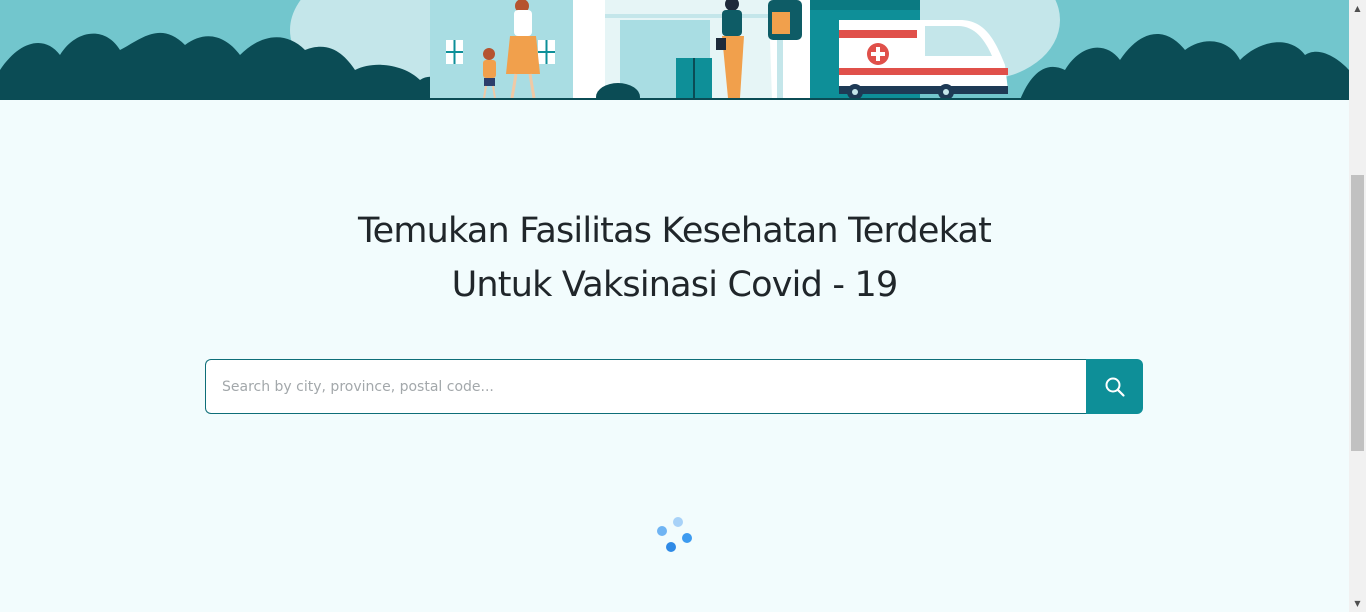  I want to click on search-button, so click(1114, 386).